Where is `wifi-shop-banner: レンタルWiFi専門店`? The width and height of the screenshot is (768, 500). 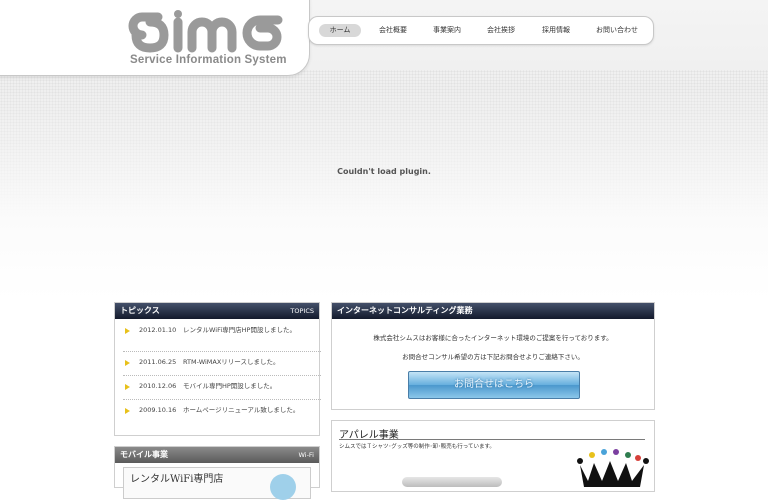
wifi-shop-banner: レンタルWiFi専門店 is located at coordinates (217, 483).